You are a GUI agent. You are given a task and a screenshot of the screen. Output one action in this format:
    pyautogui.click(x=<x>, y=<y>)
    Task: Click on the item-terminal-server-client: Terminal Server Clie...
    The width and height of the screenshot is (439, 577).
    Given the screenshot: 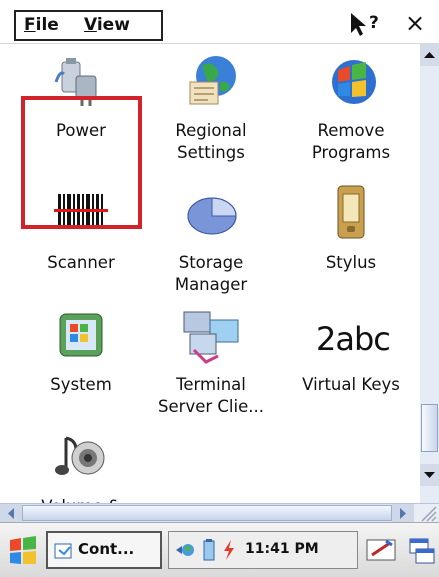 What is the action you would take?
    pyautogui.click(x=211, y=362)
    